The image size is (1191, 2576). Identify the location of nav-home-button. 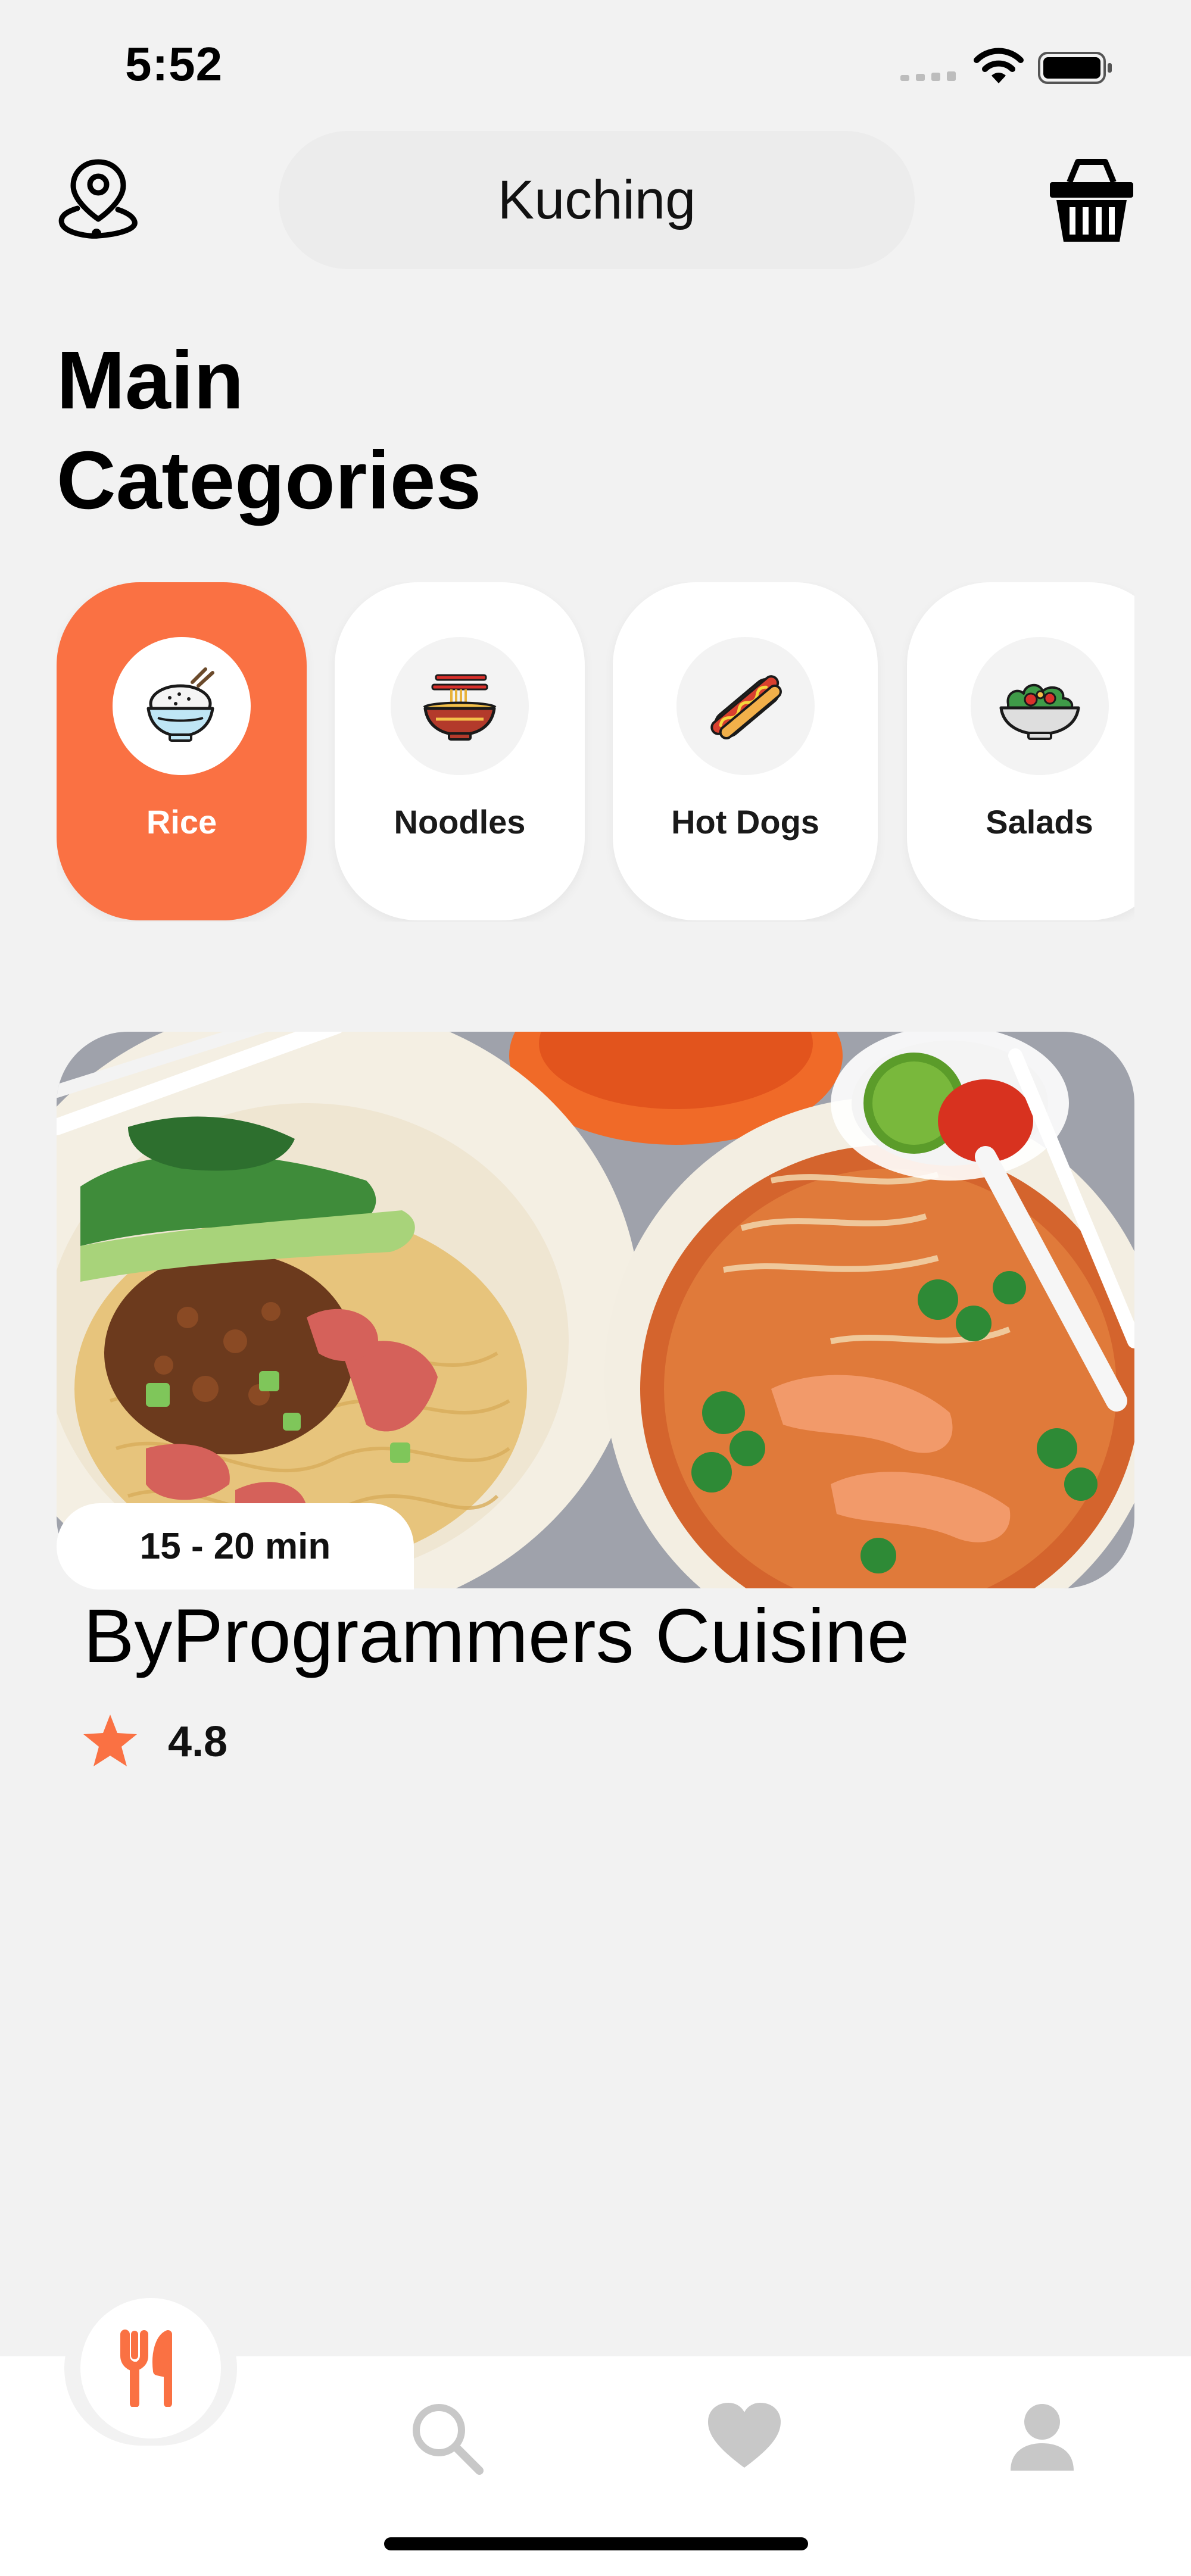
(151, 2368).